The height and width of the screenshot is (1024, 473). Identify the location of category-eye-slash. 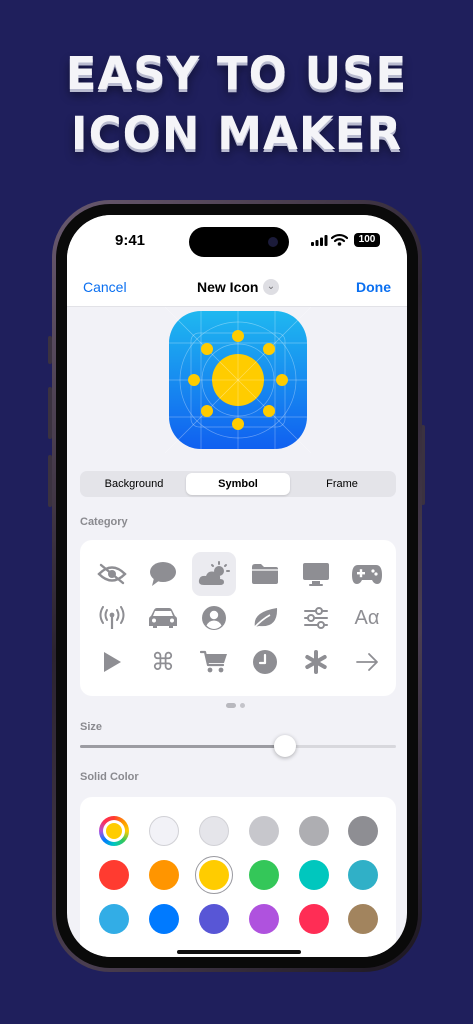
(112, 574).